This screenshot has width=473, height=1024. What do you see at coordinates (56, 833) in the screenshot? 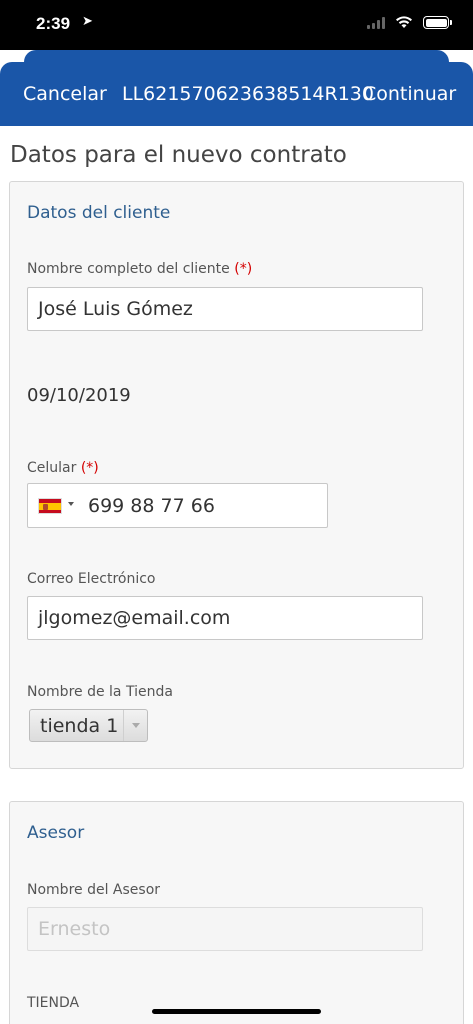
I see `asesor-section-title: Asesor` at bounding box center [56, 833].